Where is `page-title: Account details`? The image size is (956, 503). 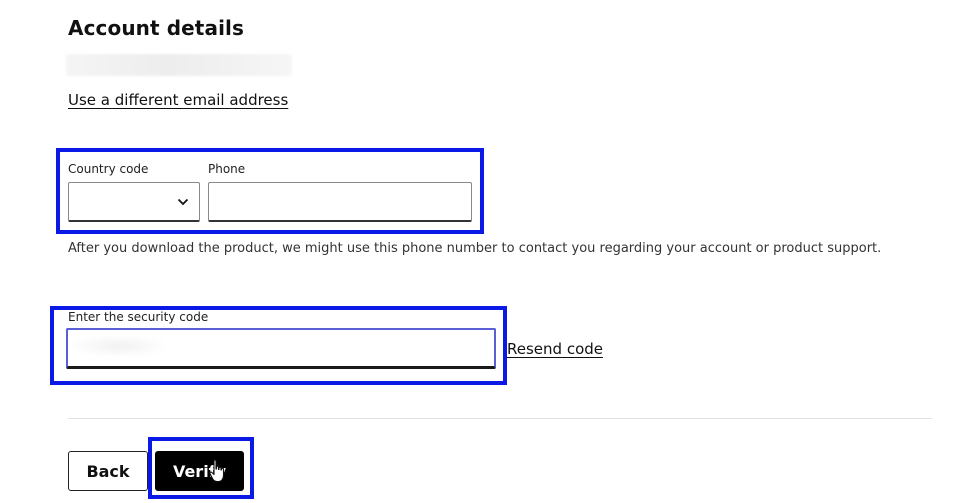
page-title: Account details is located at coordinates (156, 28).